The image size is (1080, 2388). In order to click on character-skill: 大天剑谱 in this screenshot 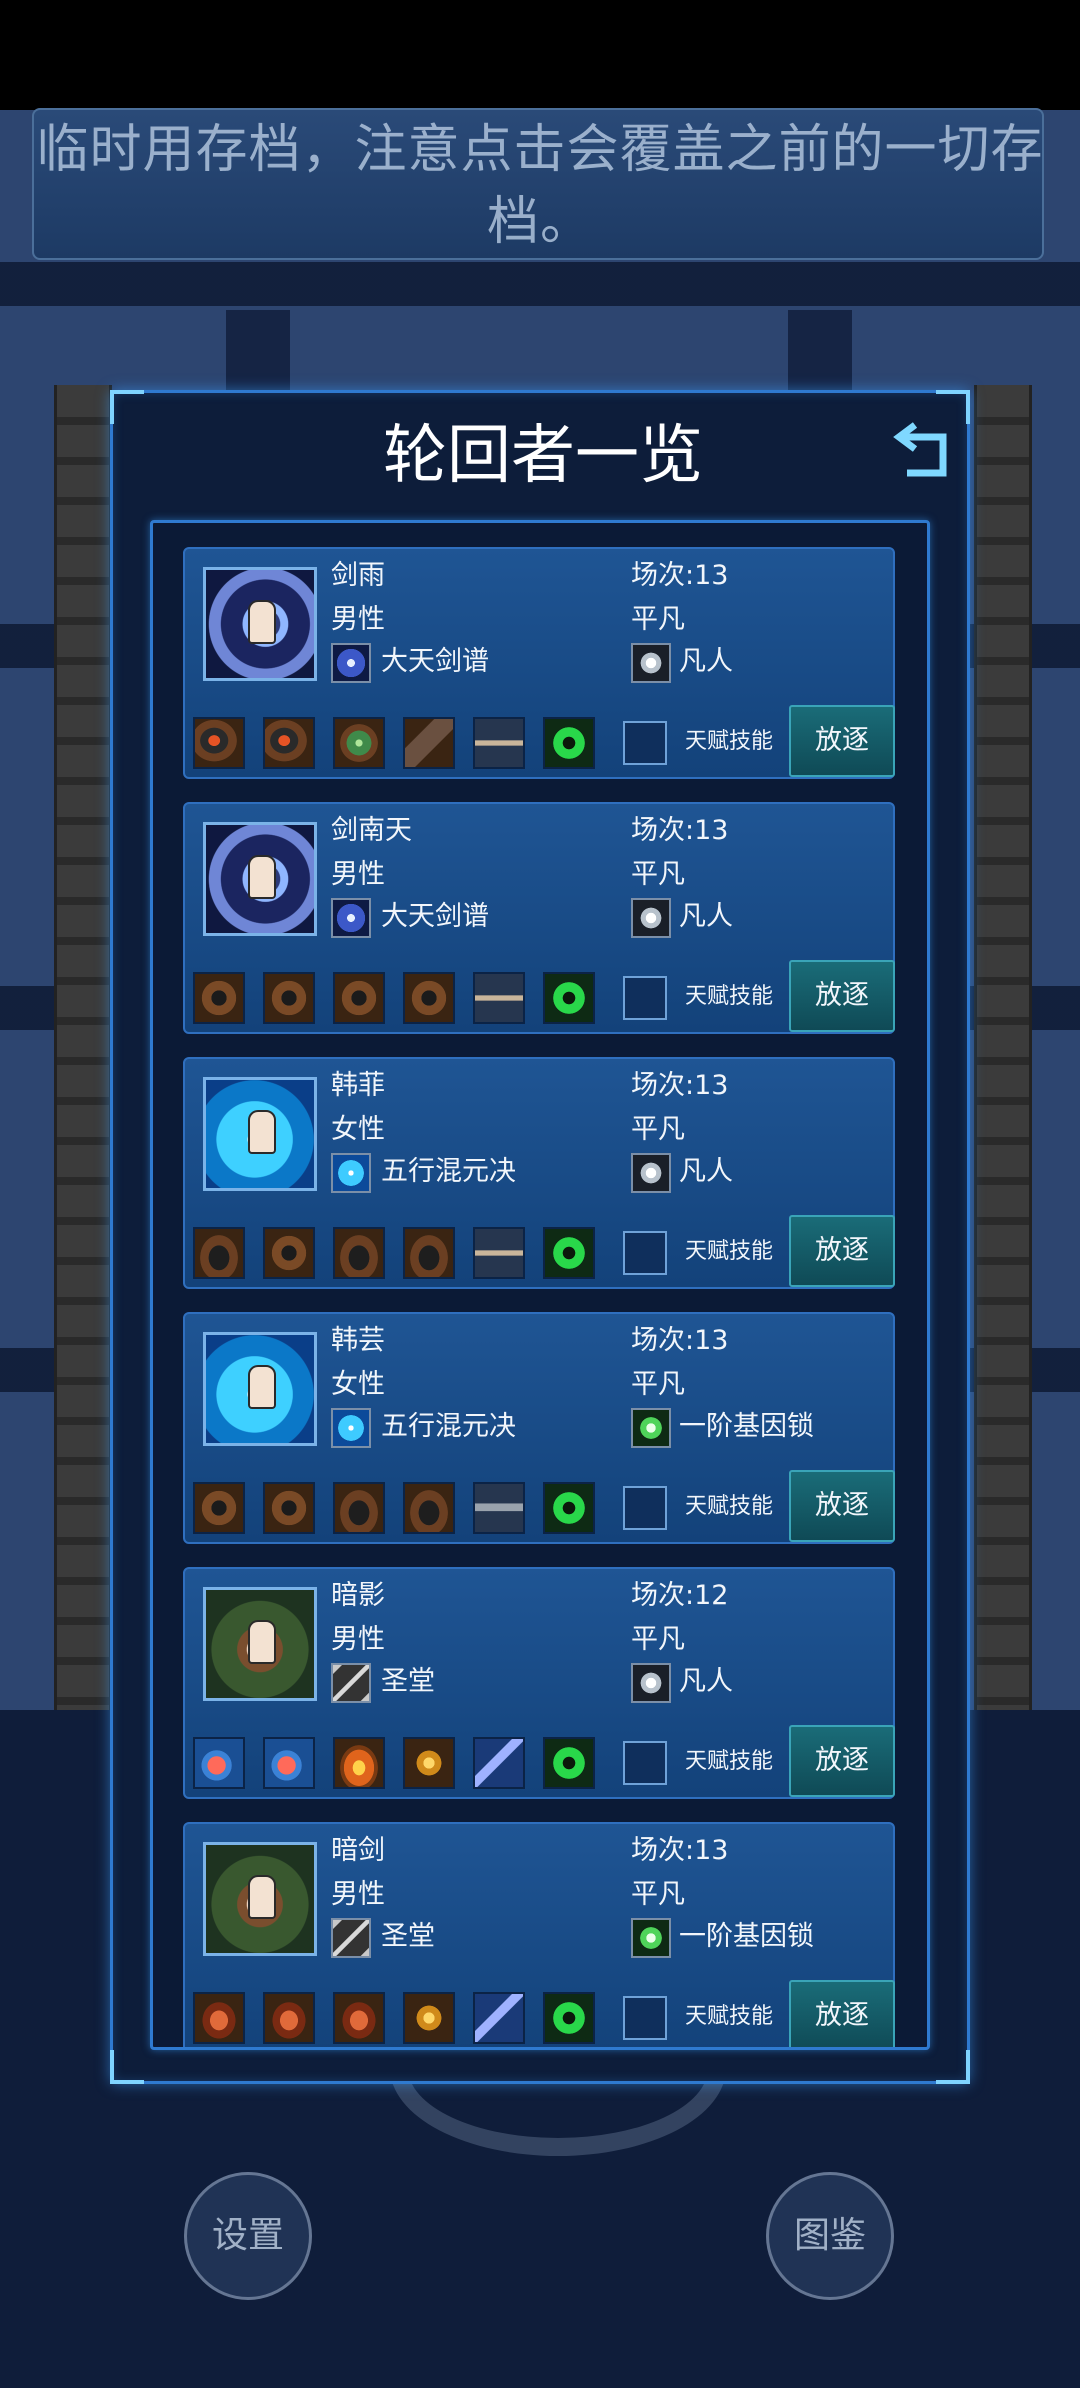, I will do `click(435, 661)`.